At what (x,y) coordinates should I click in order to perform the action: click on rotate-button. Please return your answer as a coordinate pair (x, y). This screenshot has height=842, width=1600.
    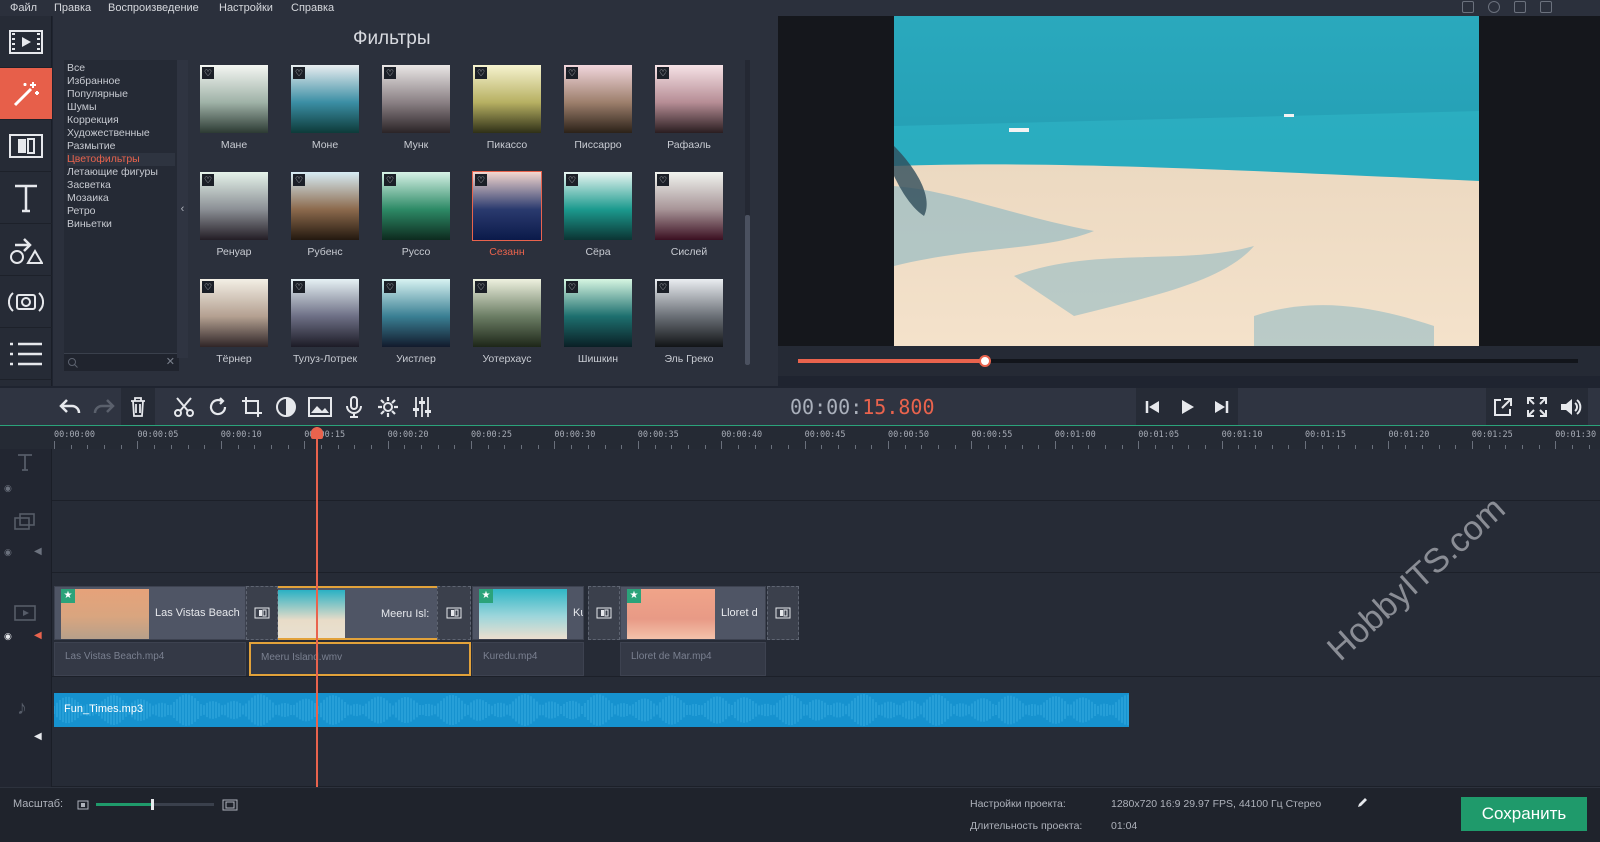
    Looking at the image, I should click on (218, 406).